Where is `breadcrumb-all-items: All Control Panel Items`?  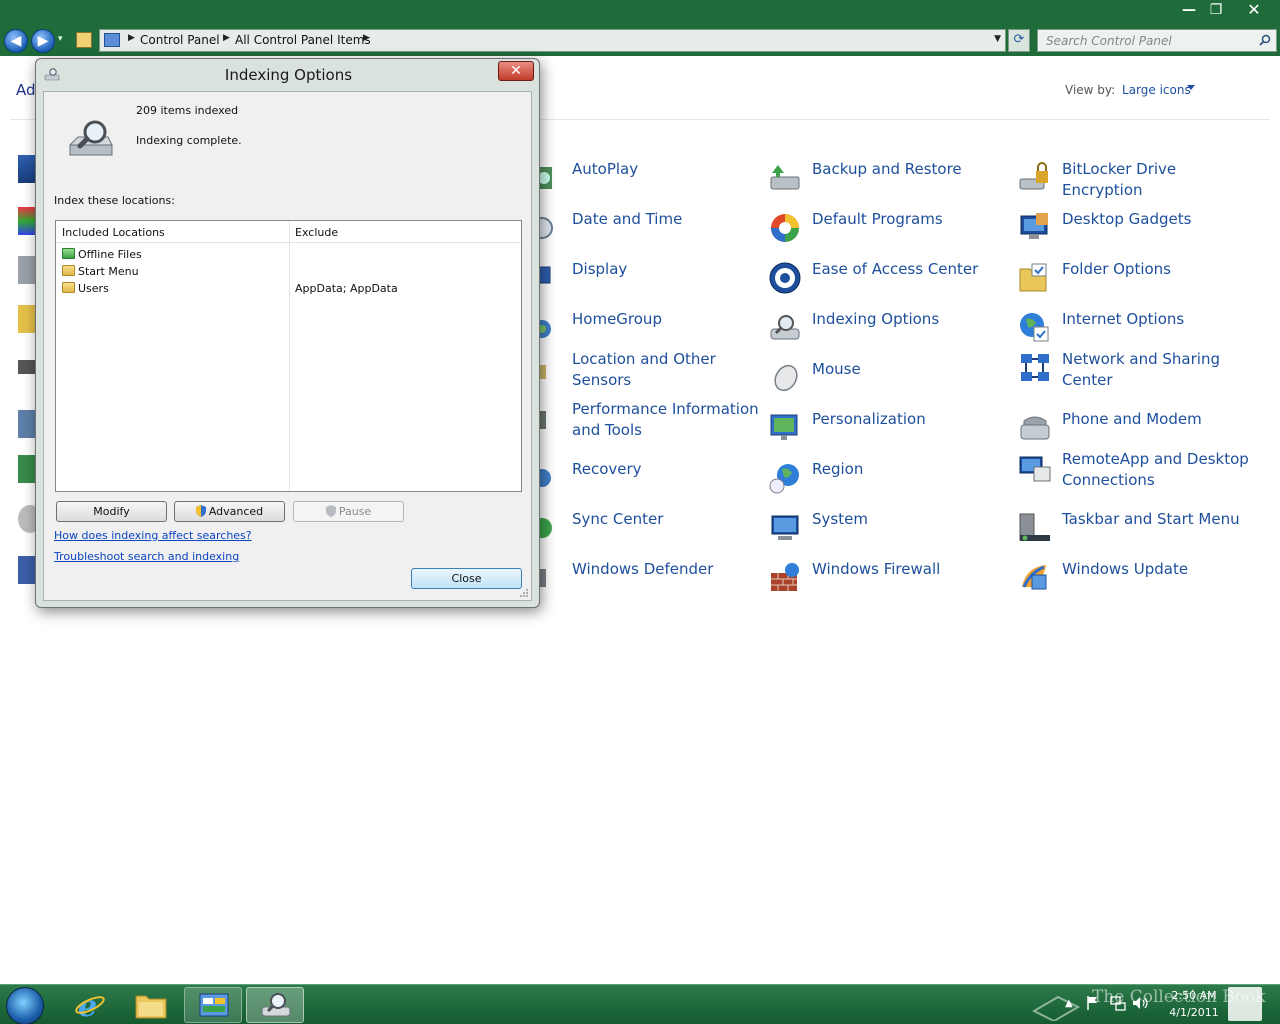
breadcrumb-all-items: All Control Panel Items is located at coordinates (303, 40).